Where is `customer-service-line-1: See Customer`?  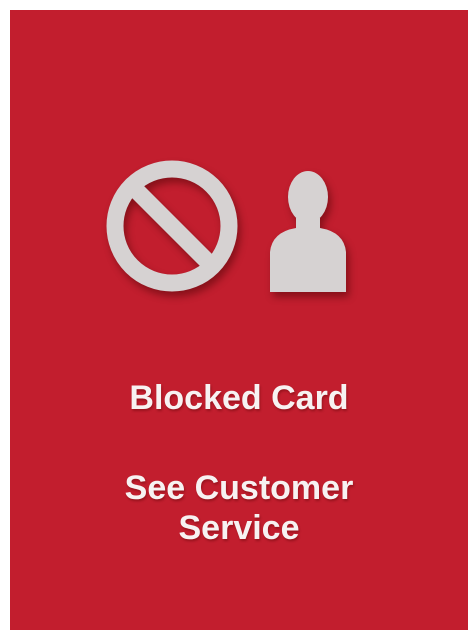
customer-service-line-1: See Customer is located at coordinates (239, 488).